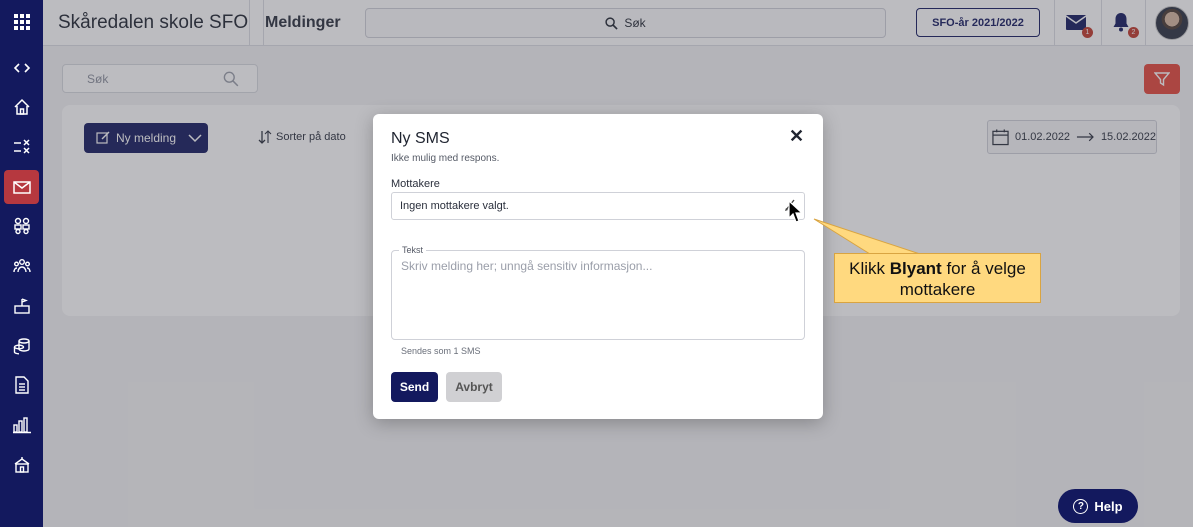  Describe the element at coordinates (1081, 506) in the screenshot. I see `help-question-icon: ?` at that location.